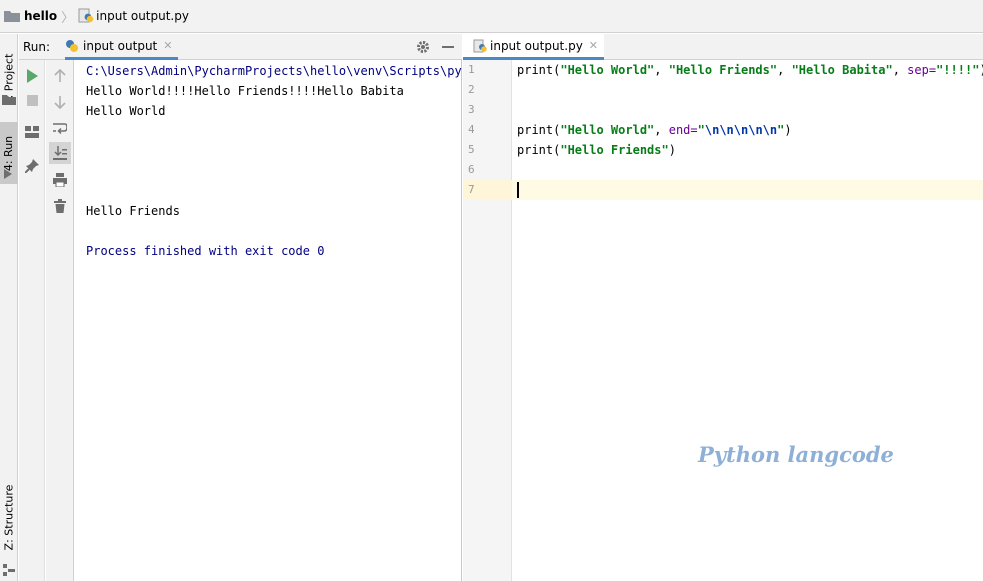 Image resolution: width=983 pixels, height=581 pixels. What do you see at coordinates (32, 76) in the screenshot?
I see `rerun-icon` at bounding box center [32, 76].